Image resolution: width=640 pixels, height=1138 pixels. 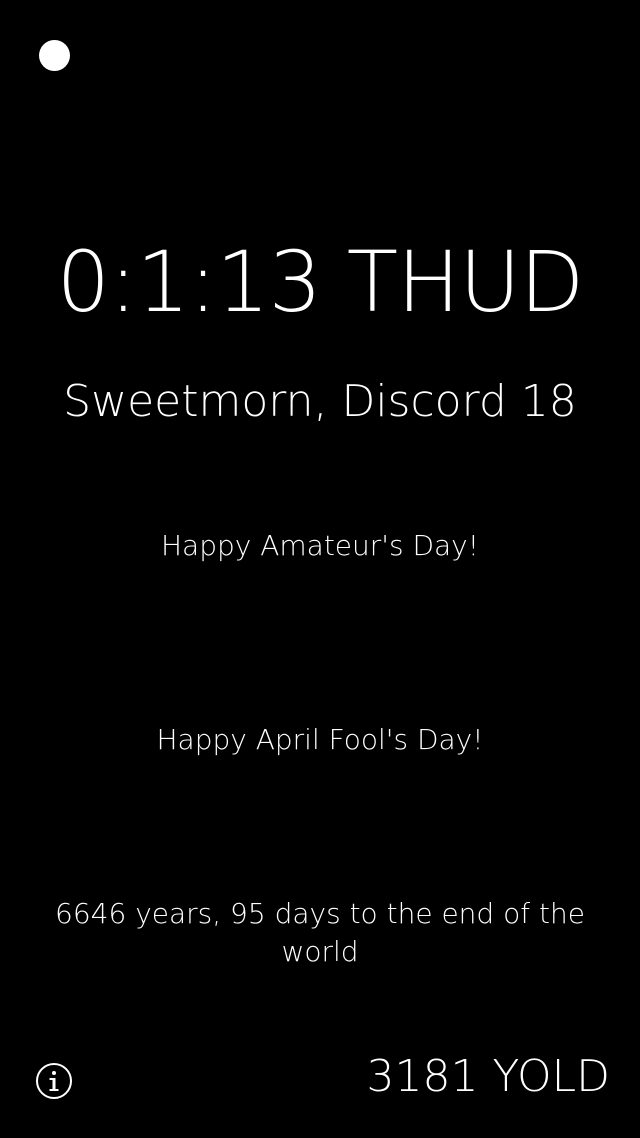 What do you see at coordinates (320, 282) in the screenshot?
I see `clock-time: 0:1:13 THUD` at bounding box center [320, 282].